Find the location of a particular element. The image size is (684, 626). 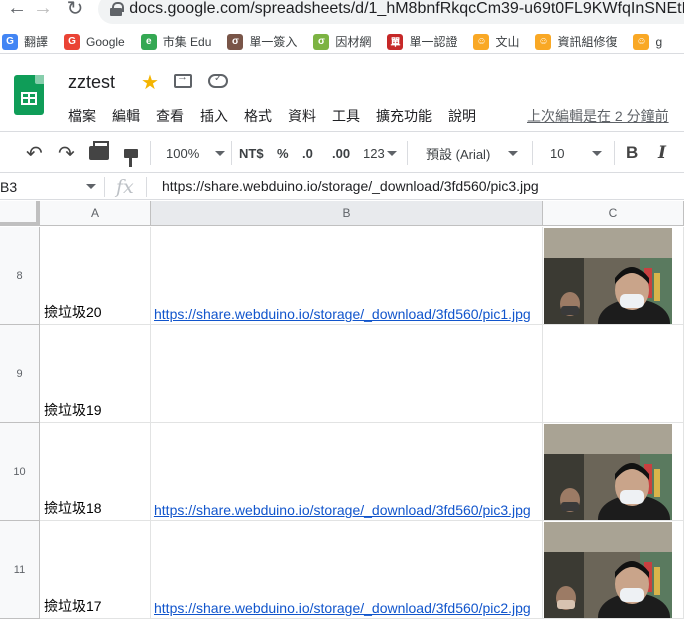

menu-item: 編輯 is located at coordinates (126, 116).